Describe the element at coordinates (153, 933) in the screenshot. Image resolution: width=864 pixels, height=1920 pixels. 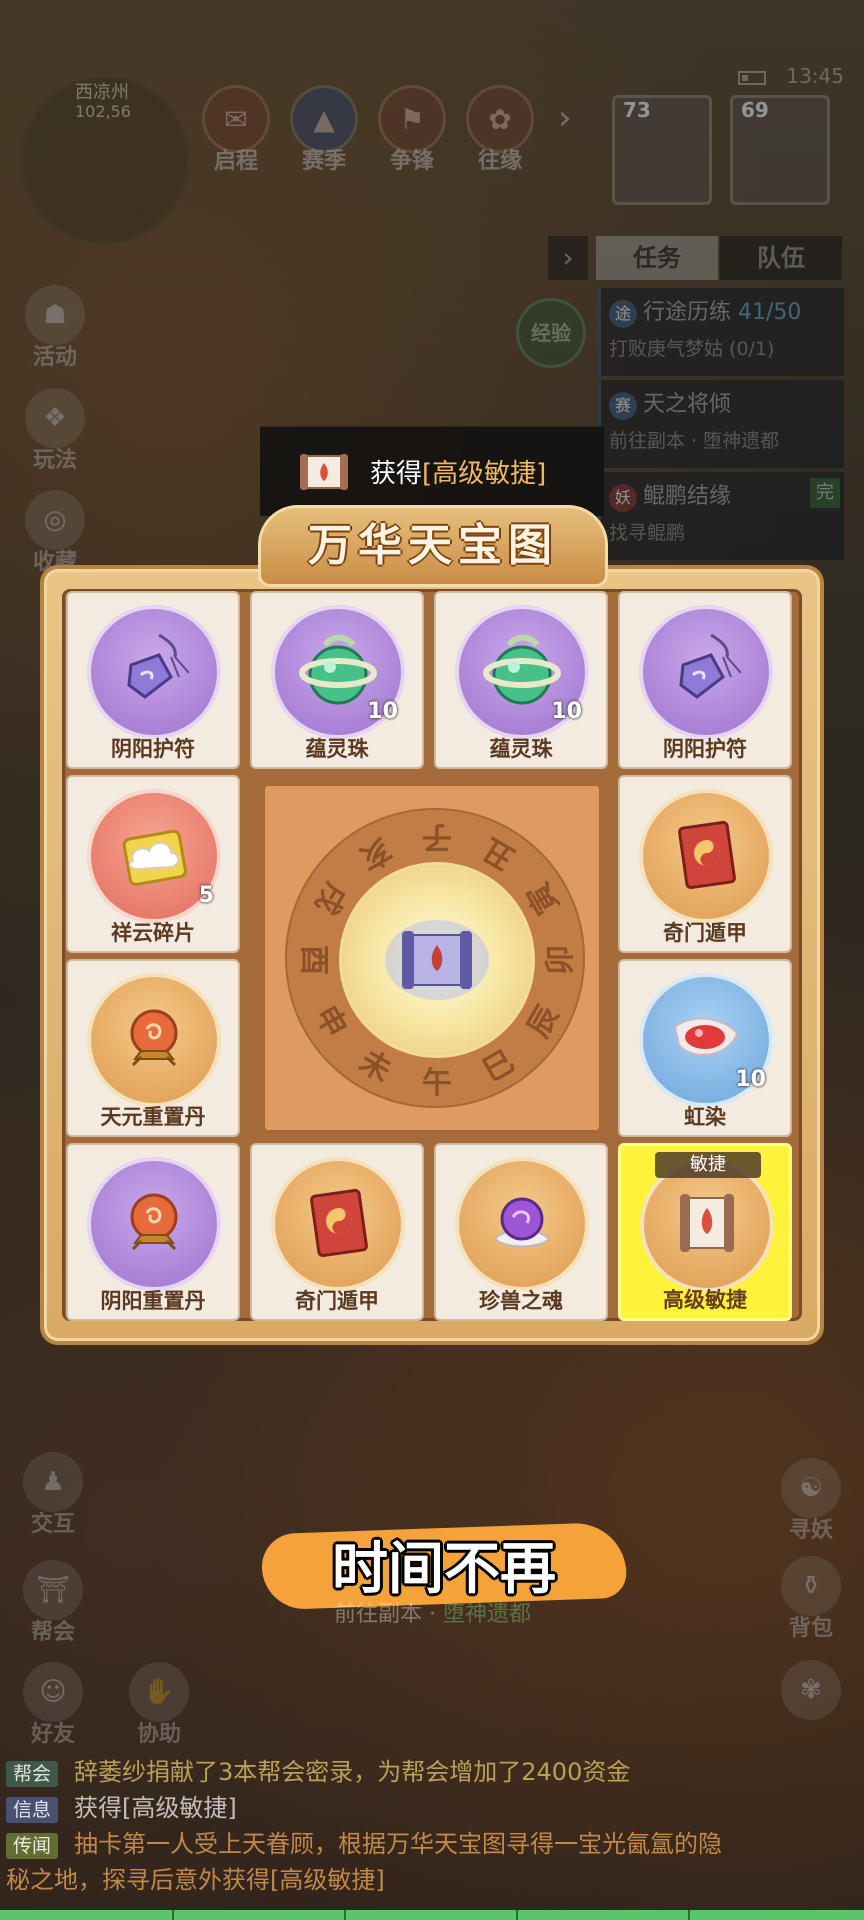
I see `reward-name: 祥云碎片` at that location.